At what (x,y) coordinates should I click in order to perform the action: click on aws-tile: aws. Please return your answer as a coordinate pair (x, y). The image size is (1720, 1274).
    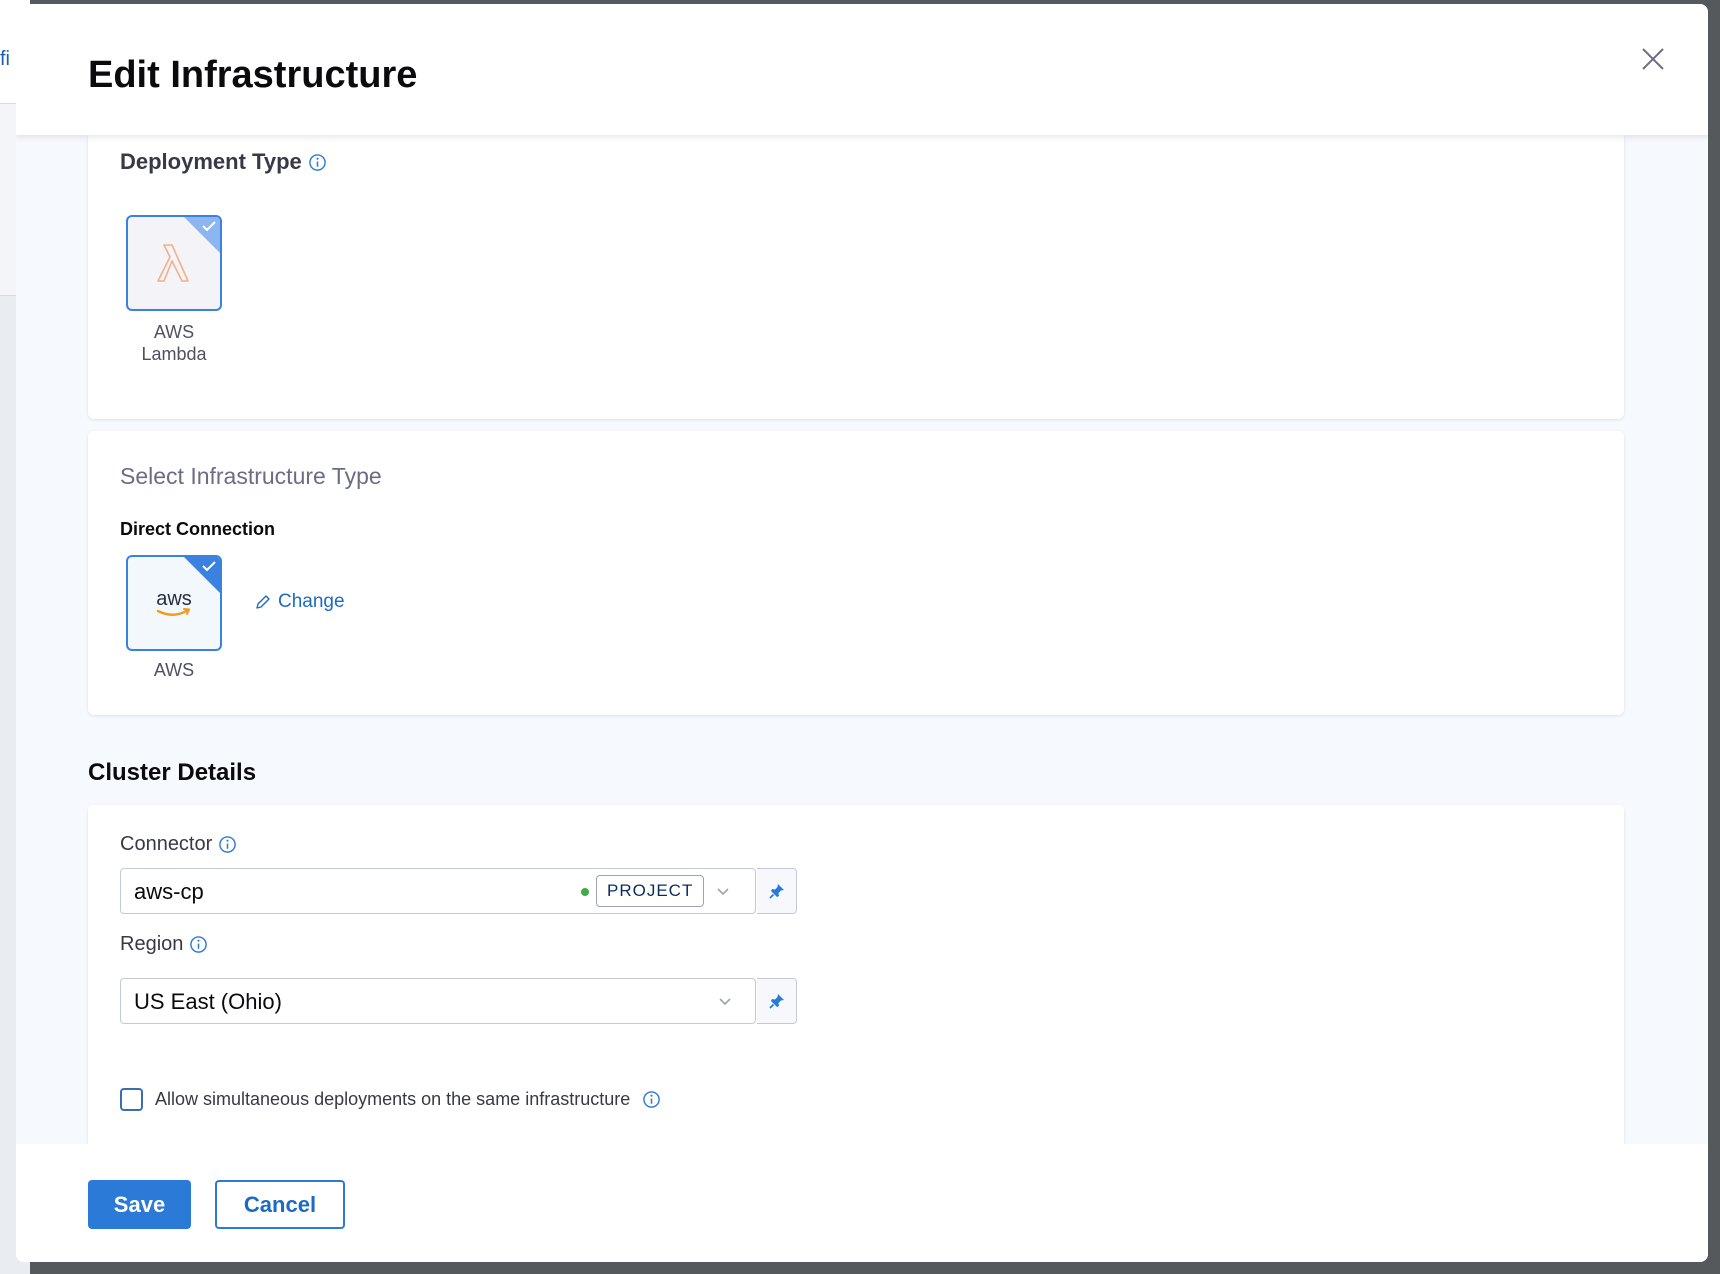
    Looking at the image, I should click on (174, 603).